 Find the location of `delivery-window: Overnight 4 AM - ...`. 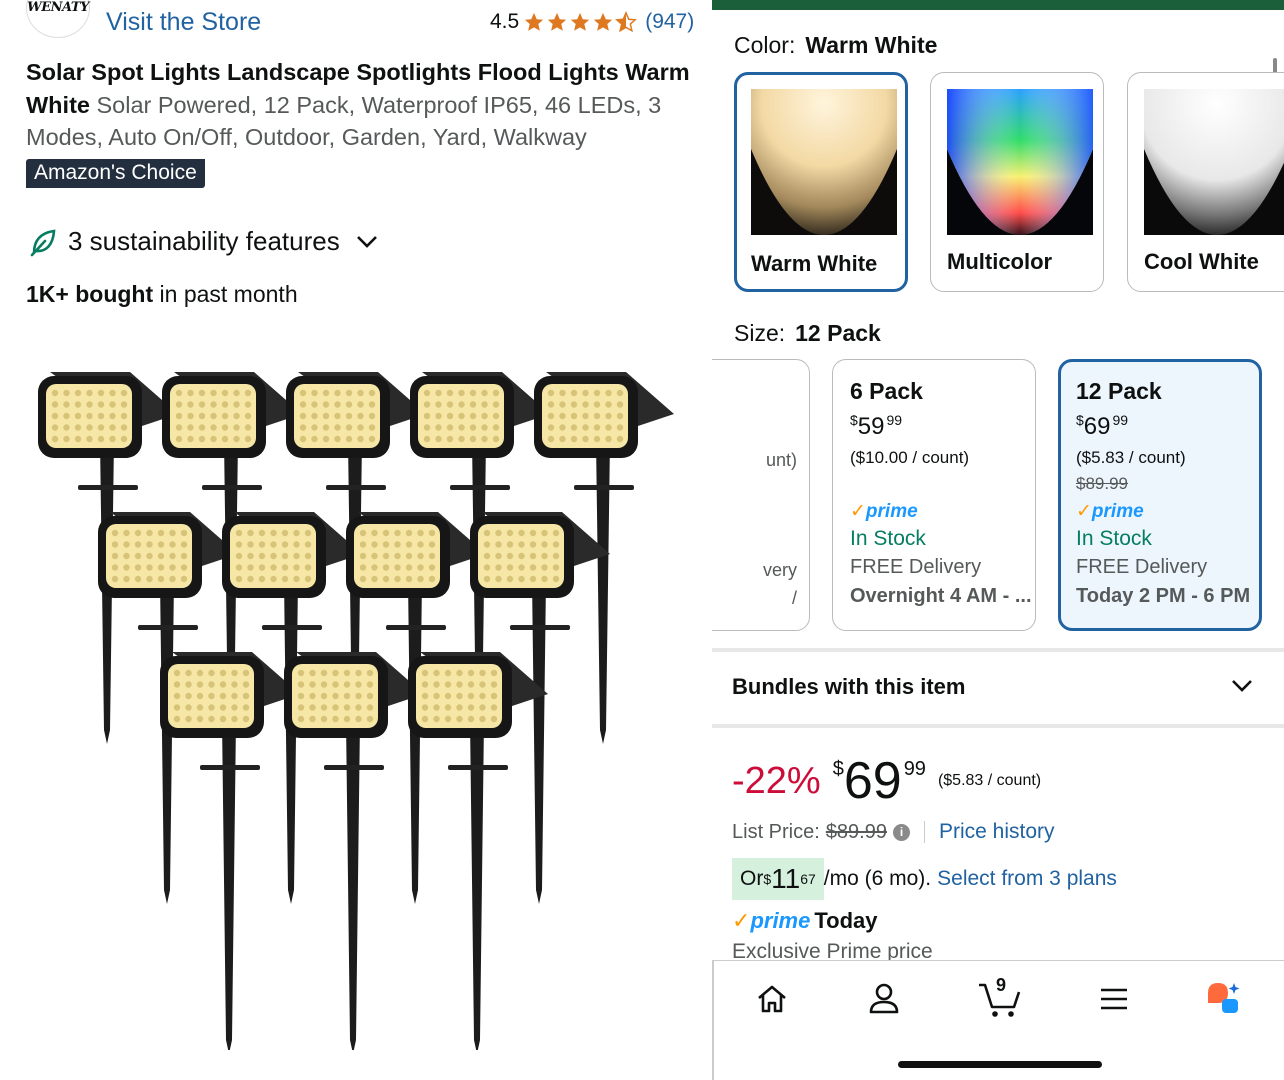

delivery-window: Overnight 4 AM - ... is located at coordinates (941, 596).